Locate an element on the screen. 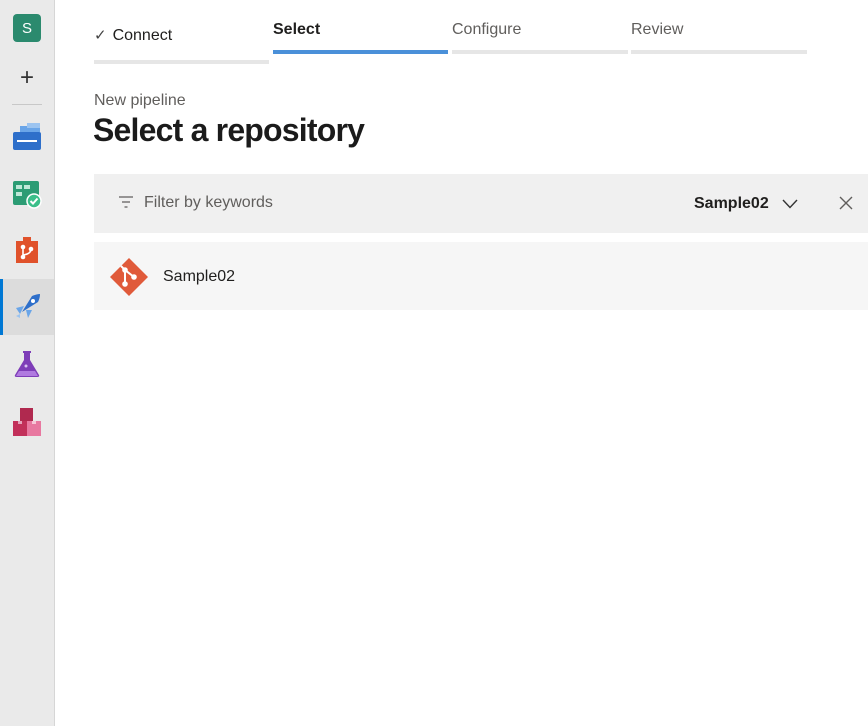  step-select: Select is located at coordinates (360, 27).